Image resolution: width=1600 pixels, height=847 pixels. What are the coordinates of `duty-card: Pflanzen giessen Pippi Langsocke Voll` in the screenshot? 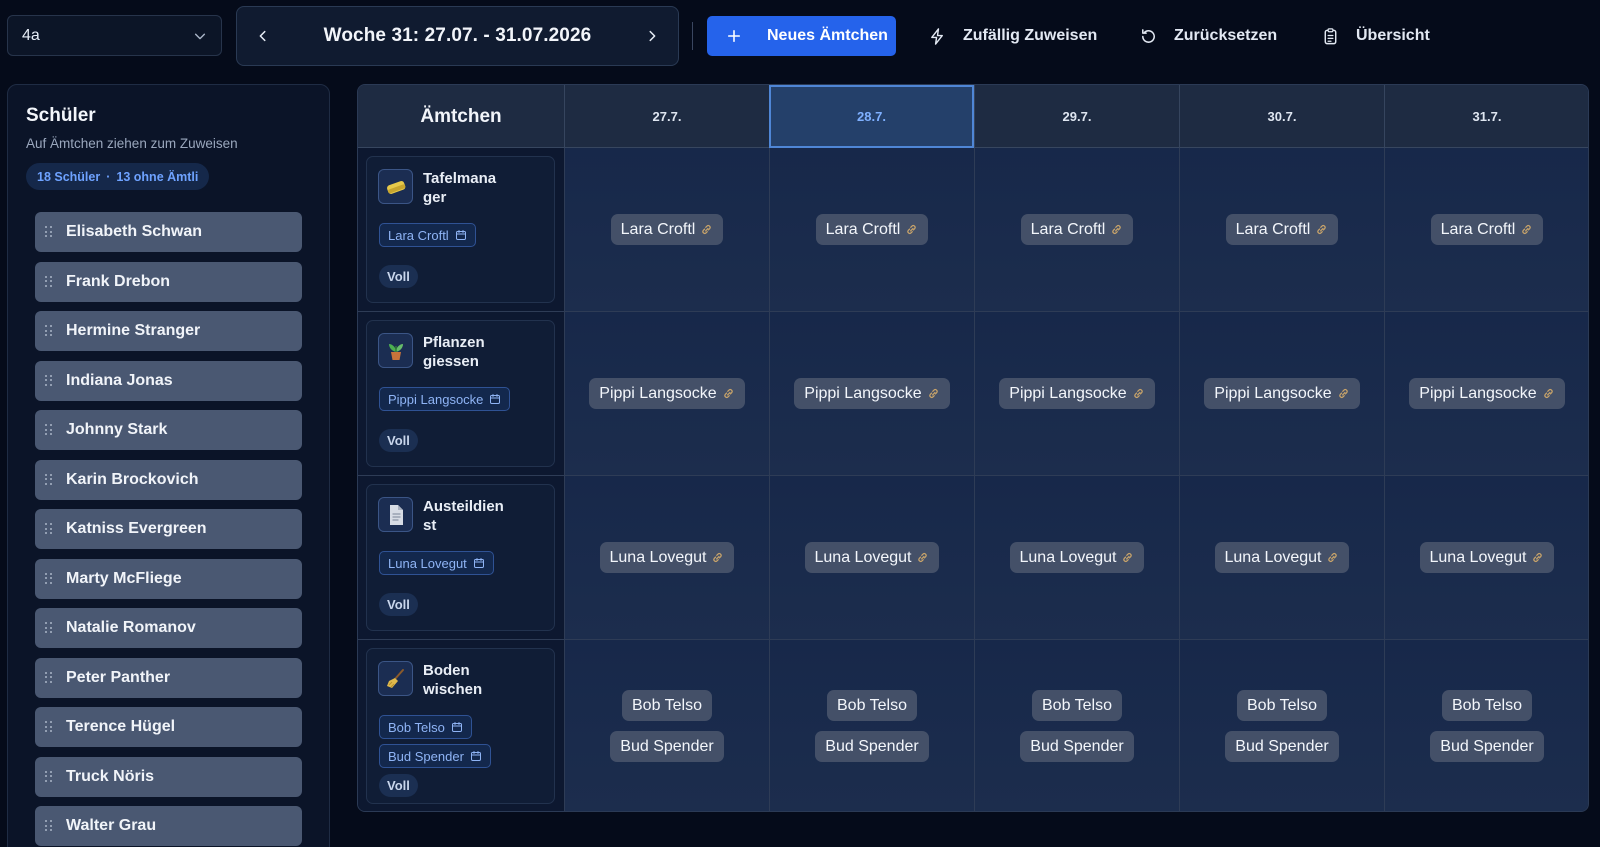 It's located at (460, 393).